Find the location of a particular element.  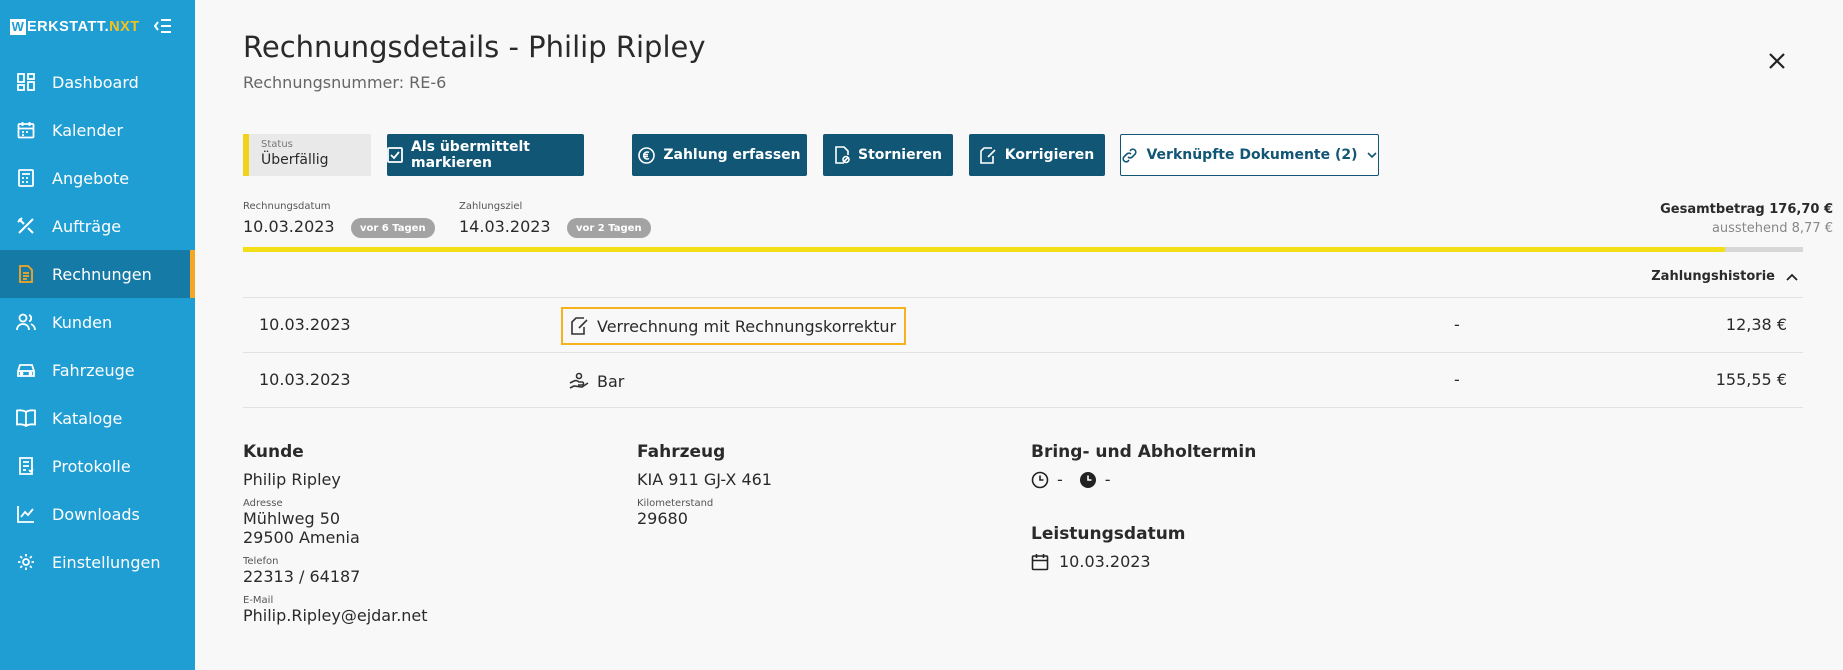

sidebar-item-label: Einstellungen is located at coordinates (106, 562).